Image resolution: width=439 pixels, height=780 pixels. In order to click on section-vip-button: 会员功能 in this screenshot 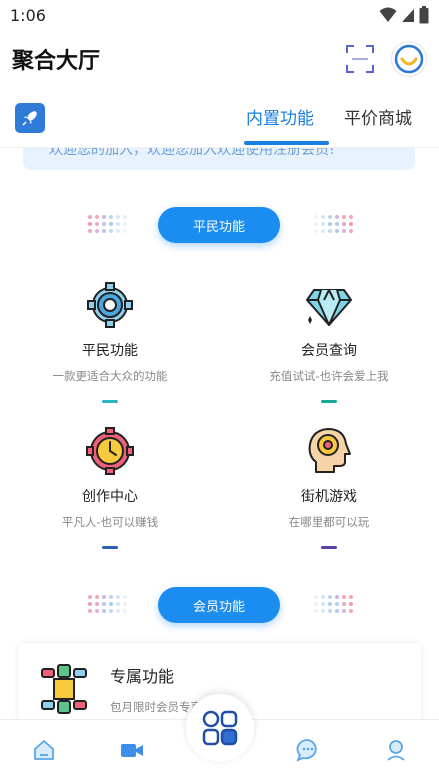, I will do `click(219, 605)`.